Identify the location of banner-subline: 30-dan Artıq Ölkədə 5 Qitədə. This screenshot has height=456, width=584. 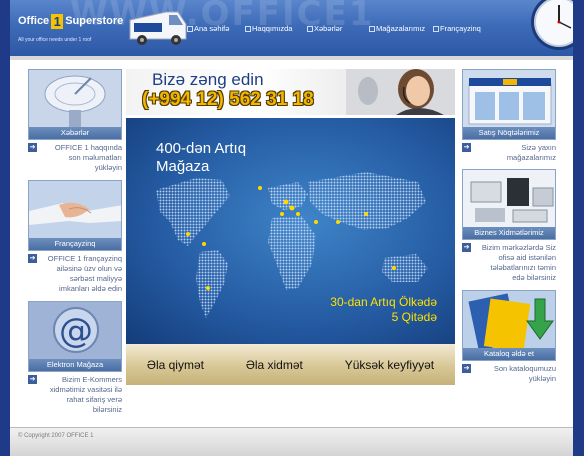
(383, 309).